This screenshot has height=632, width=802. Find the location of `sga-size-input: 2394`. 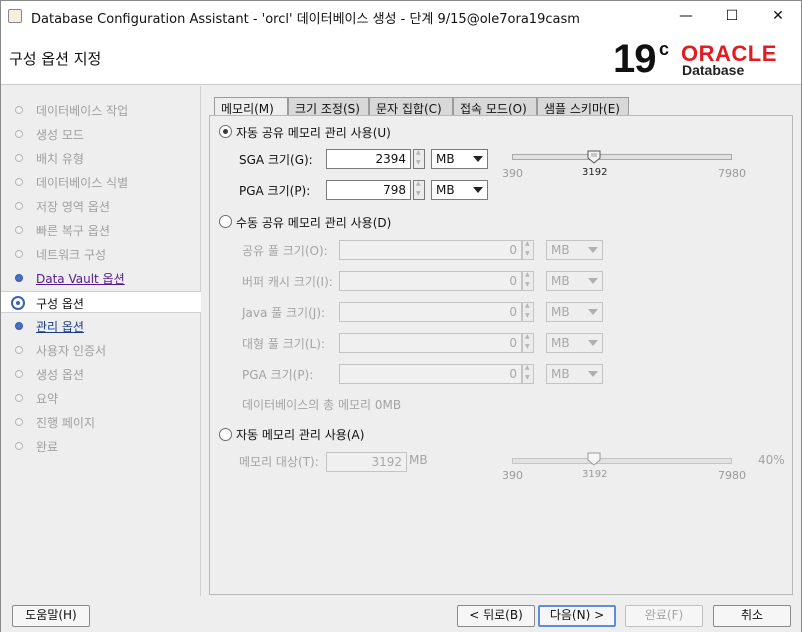

sga-size-input: 2394 is located at coordinates (368, 159).